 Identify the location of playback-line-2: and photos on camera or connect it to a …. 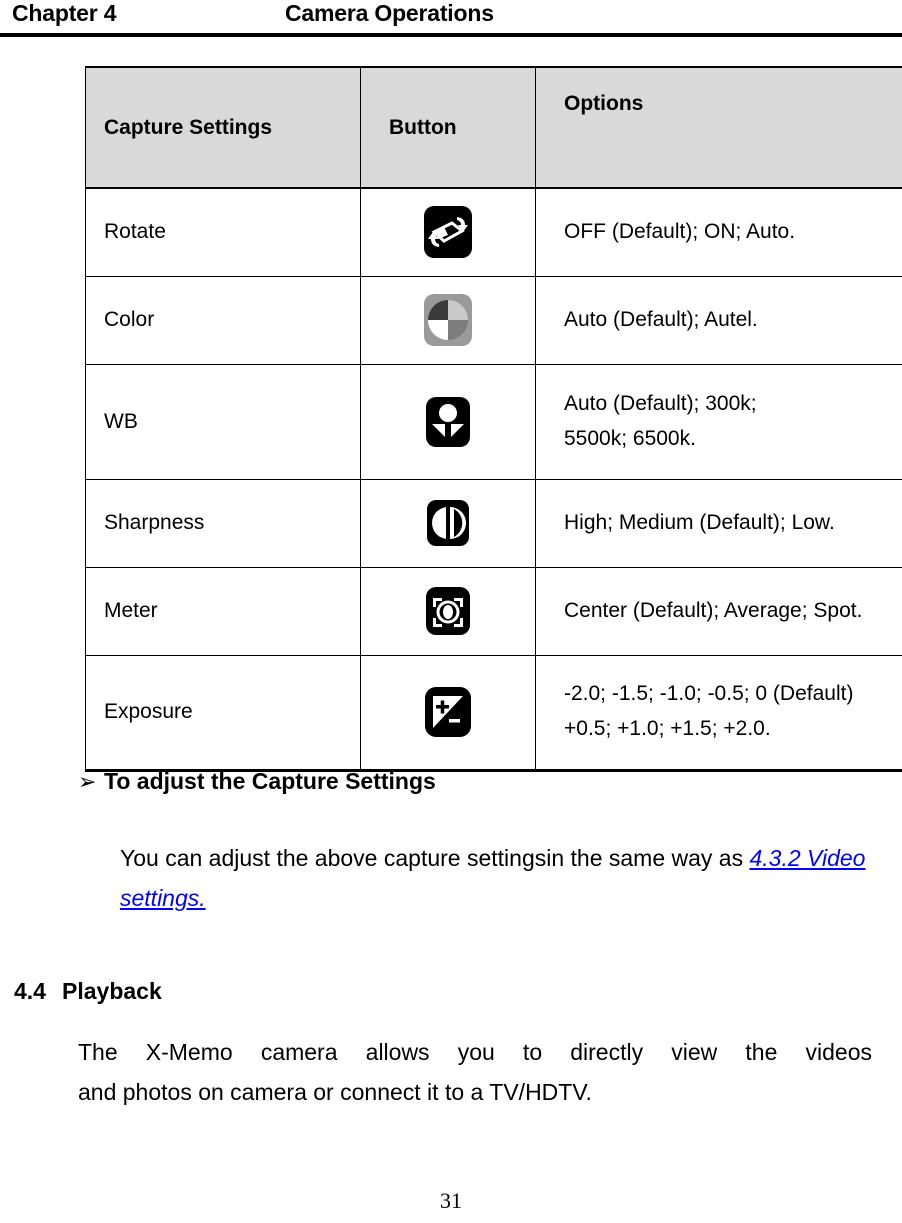
(335, 1091).